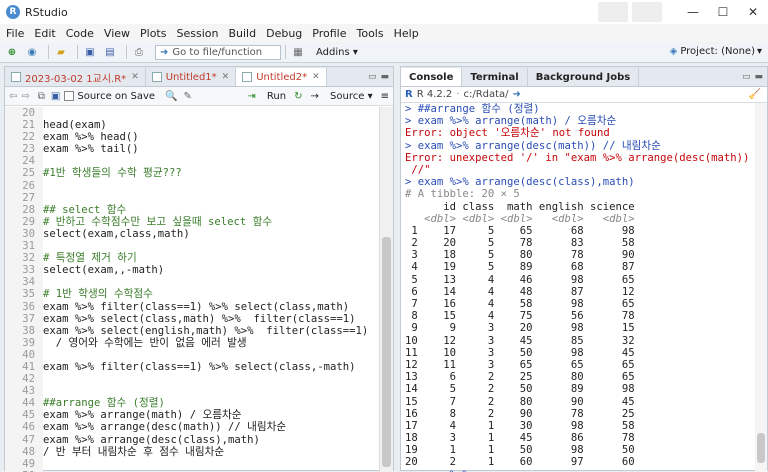 The height and width of the screenshot is (472, 768). Describe the element at coordinates (758, 77) in the screenshot. I see `maximize-console-icon: ▬` at that location.